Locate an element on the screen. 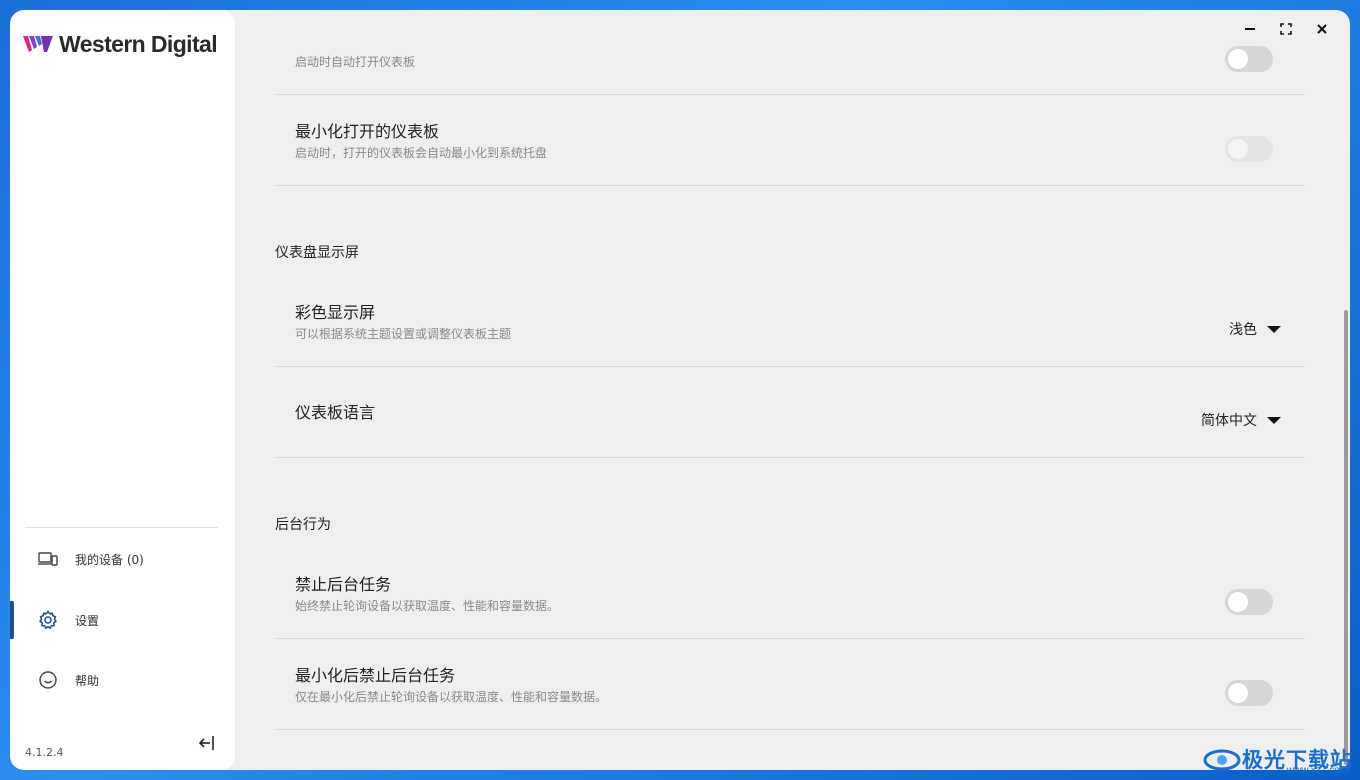 This screenshot has width=1360, height=780. section-title-background: 后台行为 is located at coordinates (303, 525).